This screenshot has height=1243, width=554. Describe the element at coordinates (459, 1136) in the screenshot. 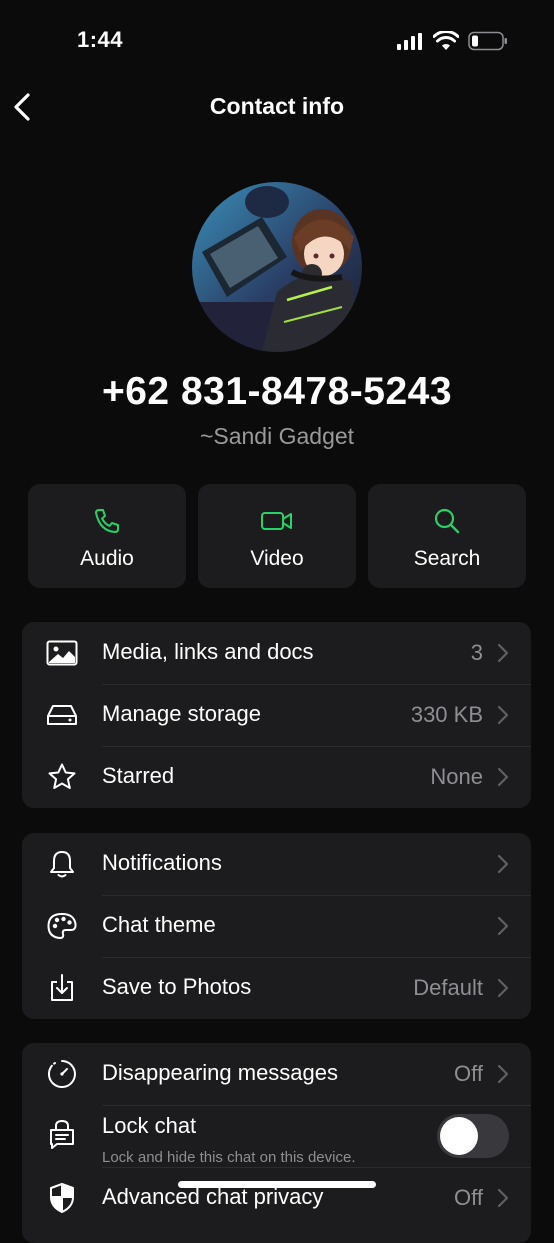

I see `toggle-knob` at that location.